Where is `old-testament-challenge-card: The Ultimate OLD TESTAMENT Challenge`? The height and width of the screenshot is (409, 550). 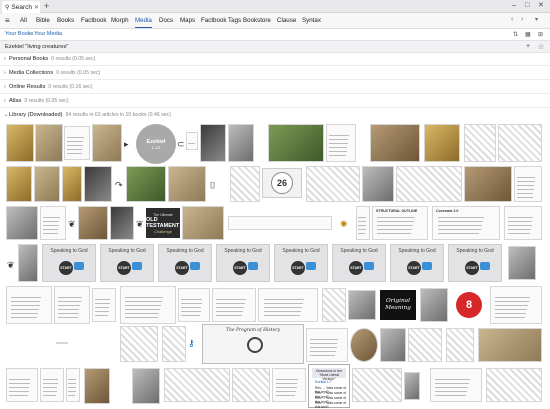 old-testament-challenge-card: The Ultimate OLD TESTAMENT Challenge is located at coordinates (163, 223).